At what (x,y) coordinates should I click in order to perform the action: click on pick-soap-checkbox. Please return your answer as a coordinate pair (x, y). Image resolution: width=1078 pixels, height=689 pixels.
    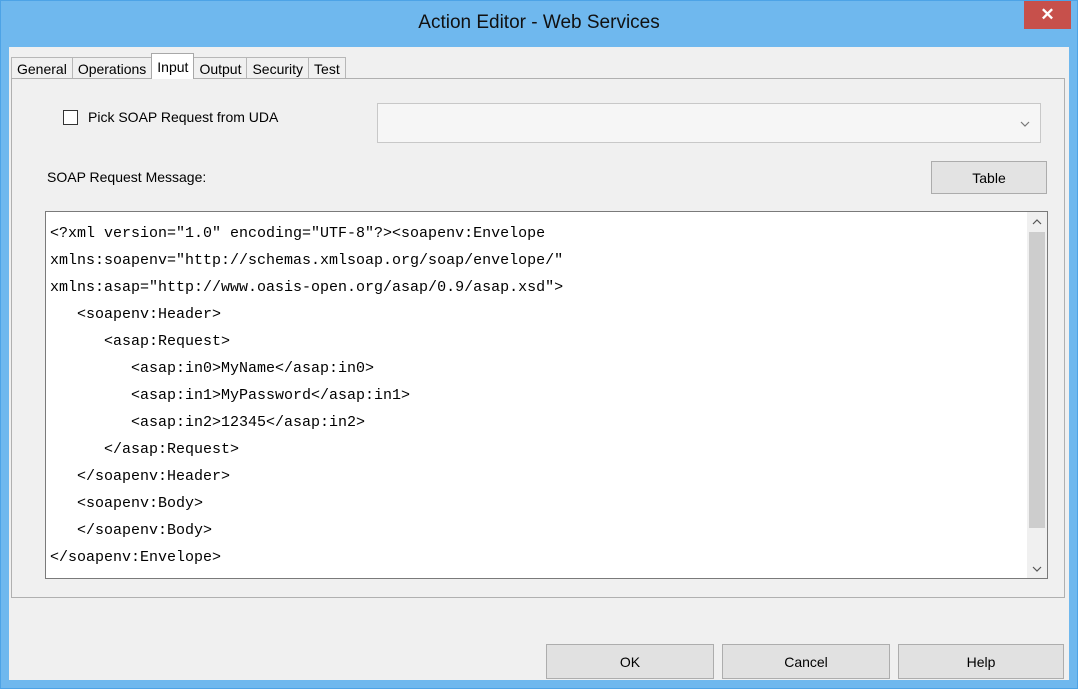
    Looking at the image, I should click on (70, 117).